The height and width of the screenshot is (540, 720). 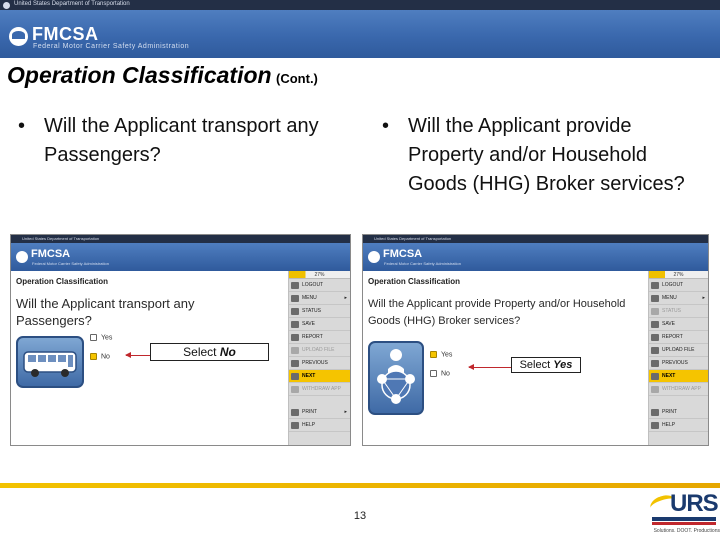 What do you see at coordinates (295, 337) in the screenshot?
I see `report-icon` at bounding box center [295, 337].